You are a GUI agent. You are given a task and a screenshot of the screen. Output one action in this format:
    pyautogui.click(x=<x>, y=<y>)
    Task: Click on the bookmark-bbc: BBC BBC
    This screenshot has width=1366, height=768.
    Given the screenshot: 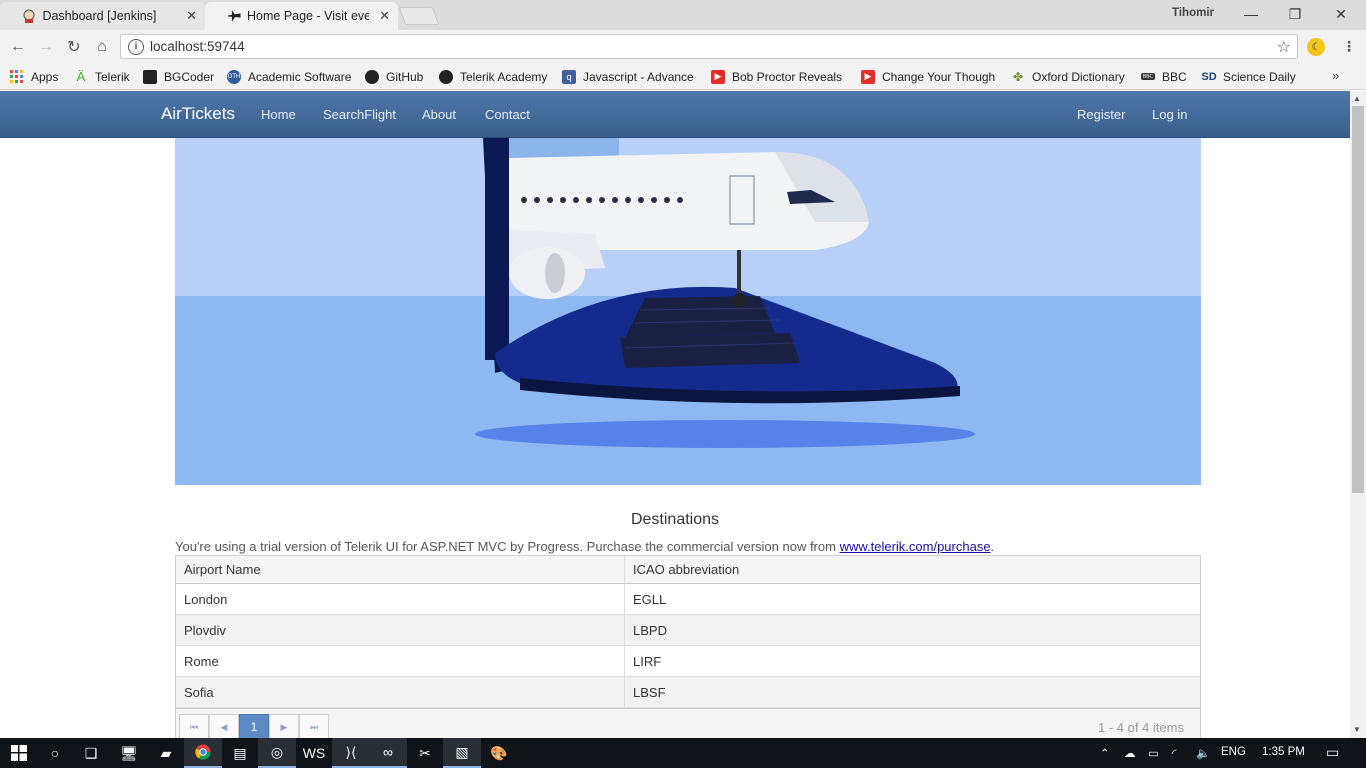 What is the action you would take?
    pyautogui.click(x=1164, y=76)
    